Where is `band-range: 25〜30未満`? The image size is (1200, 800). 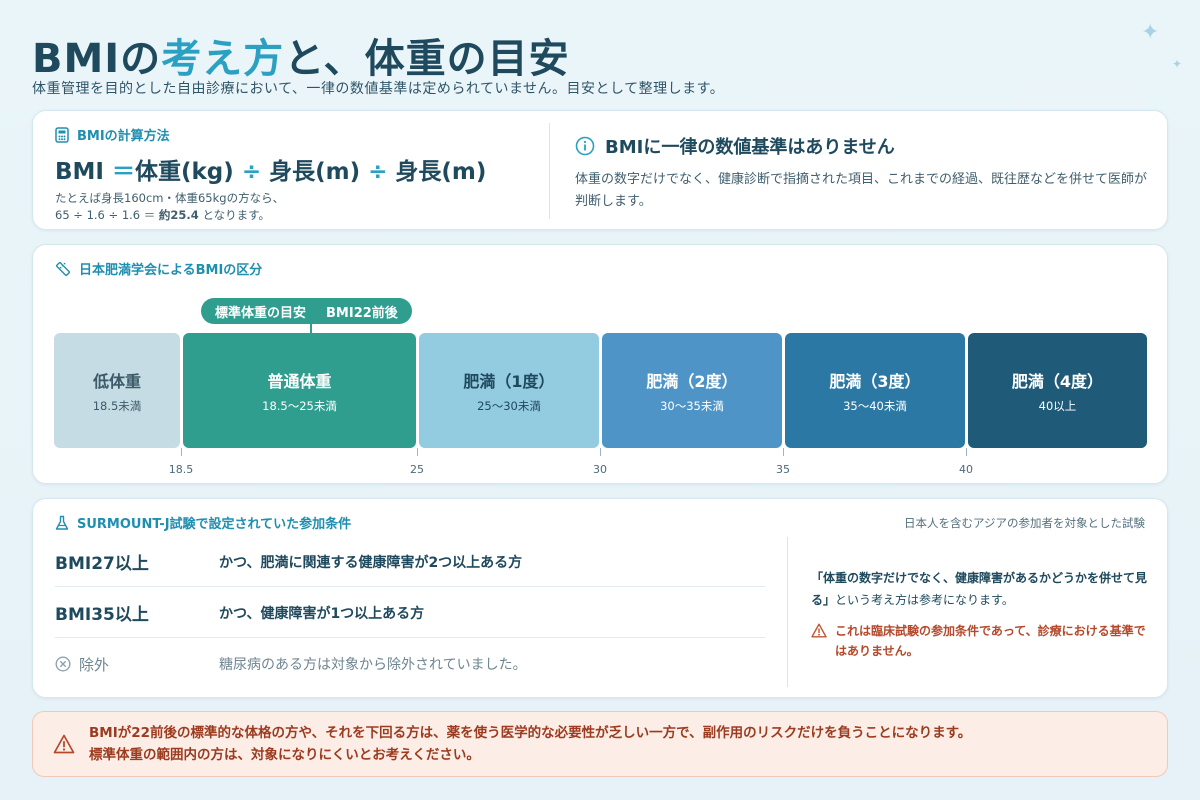 band-range: 25〜30未満 is located at coordinates (509, 405).